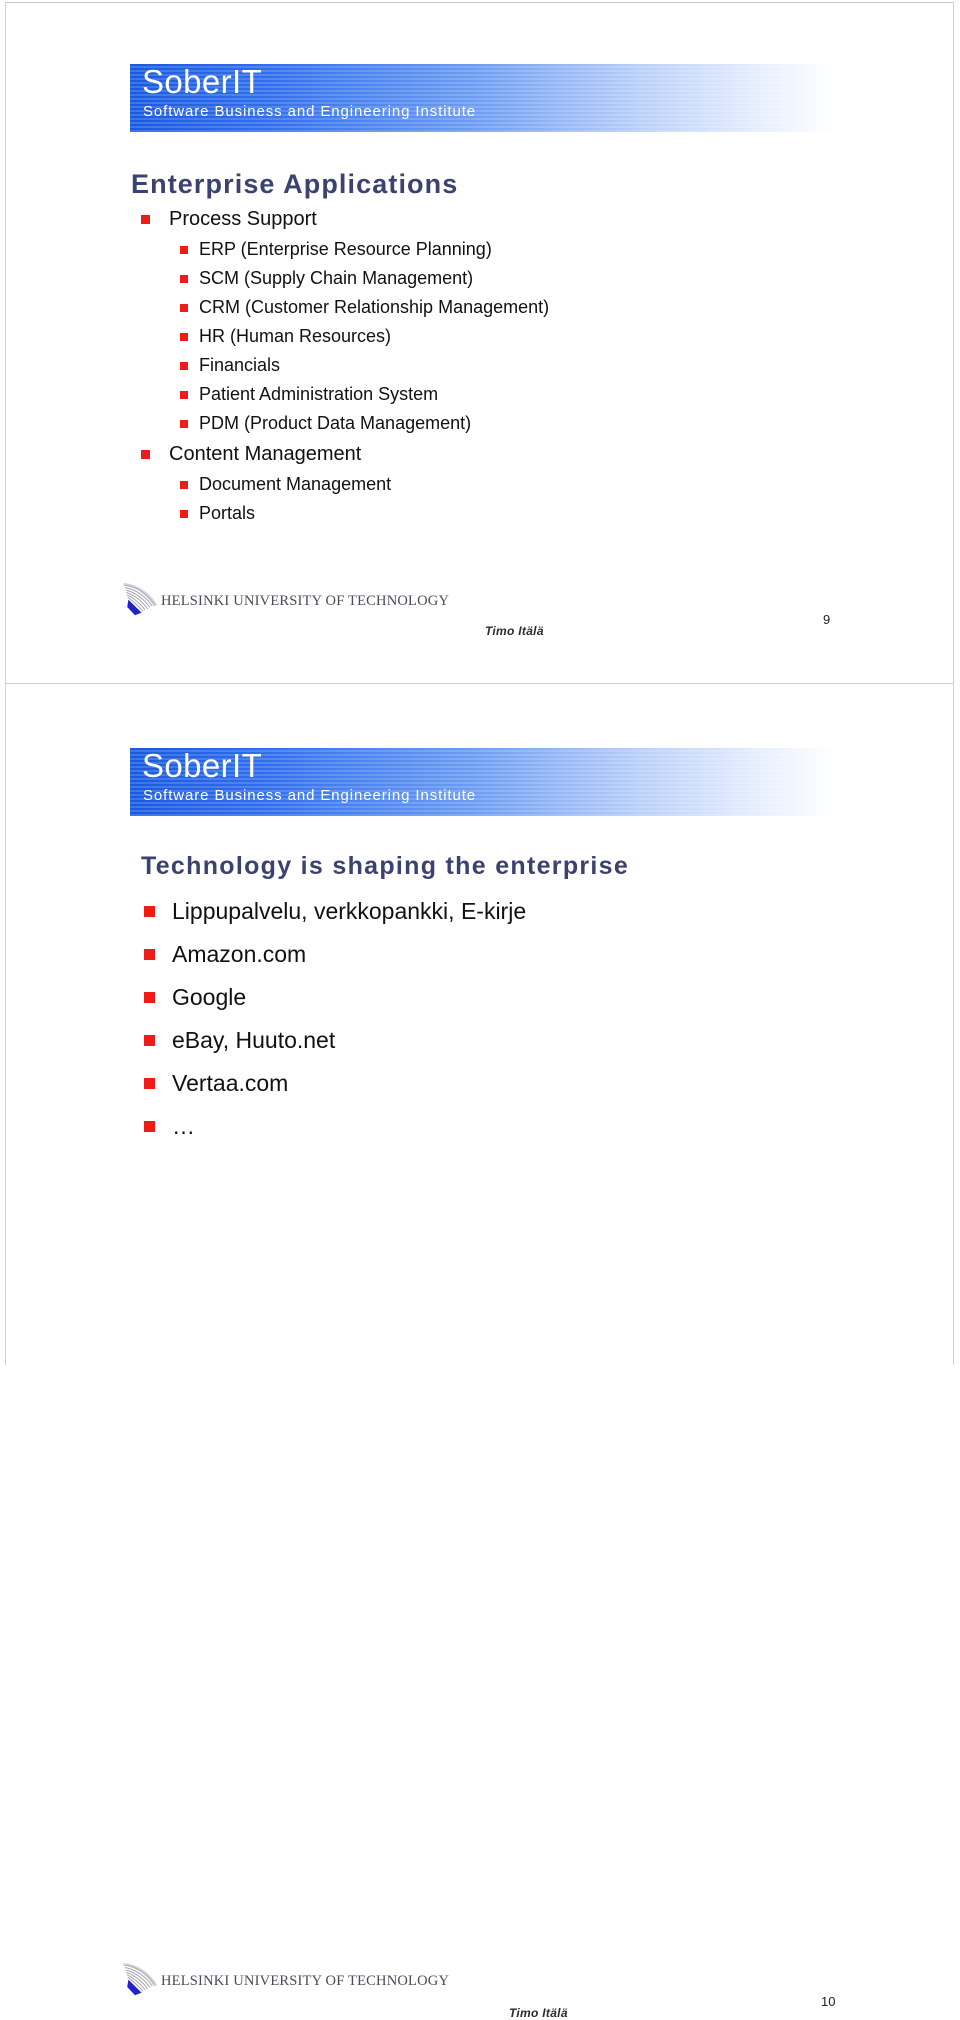 The image size is (960, 2020). What do you see at coordinates (336, 278) in the screenshot?
I see `list-item-label: SCM (Supply Chain Management)` at bounding box center [336, 278].